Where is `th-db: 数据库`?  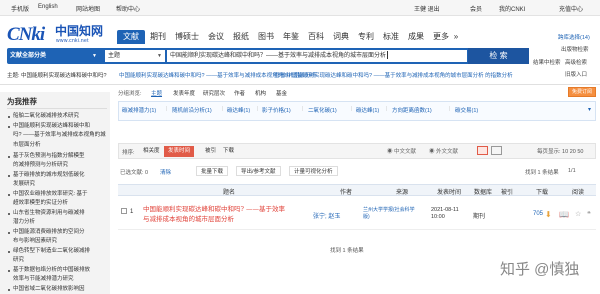
th-db: 数据库 is located at coordinates (483, 191).